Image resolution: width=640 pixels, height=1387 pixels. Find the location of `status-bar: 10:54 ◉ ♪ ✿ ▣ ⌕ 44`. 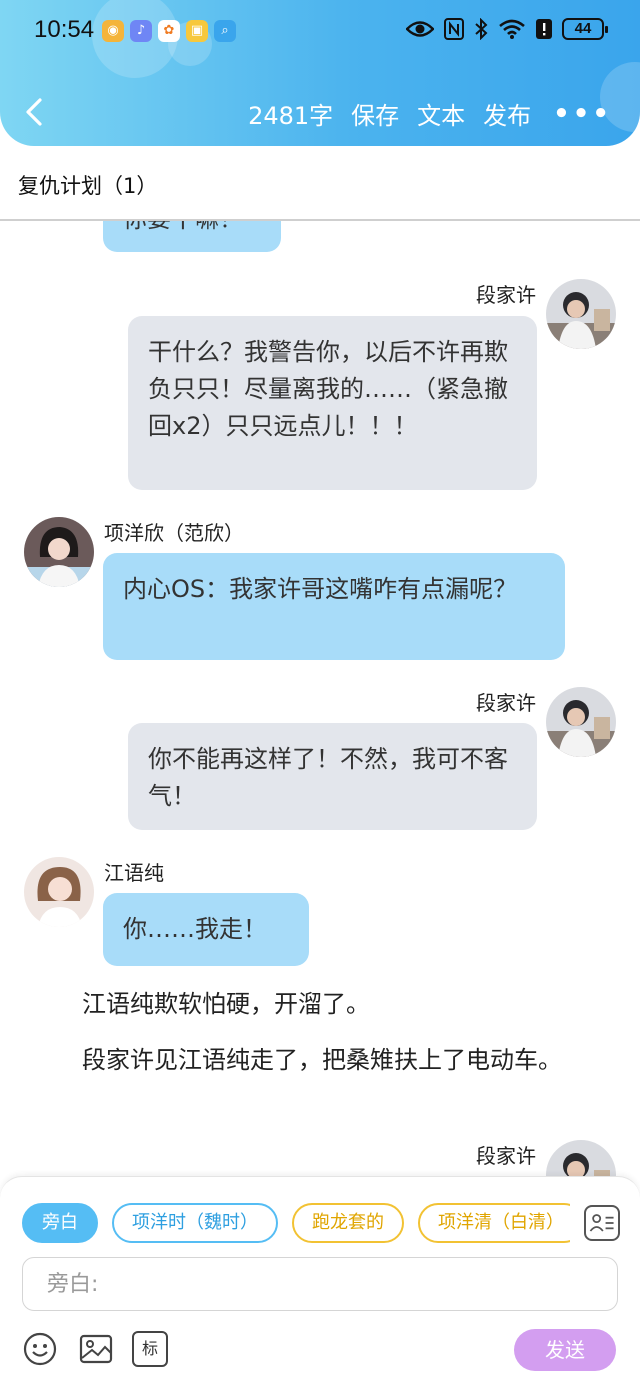

status-bar: 10:54 ◉ ♪ ✿ ▣ ⌕ 44 is located at coordinates (320, 32).